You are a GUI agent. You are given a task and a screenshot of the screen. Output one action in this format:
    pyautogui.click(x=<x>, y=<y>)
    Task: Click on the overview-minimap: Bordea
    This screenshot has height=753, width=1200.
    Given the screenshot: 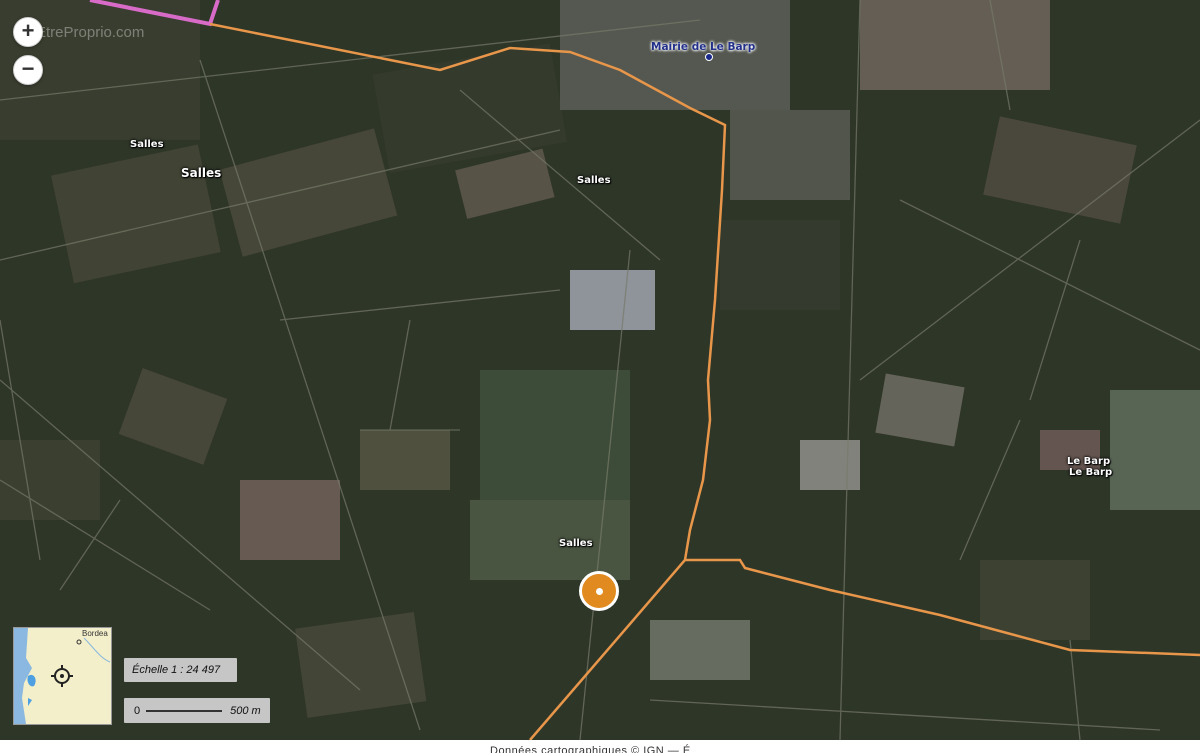 What is the action you would take?
    pyautogui.click(x=62, y=676)
    